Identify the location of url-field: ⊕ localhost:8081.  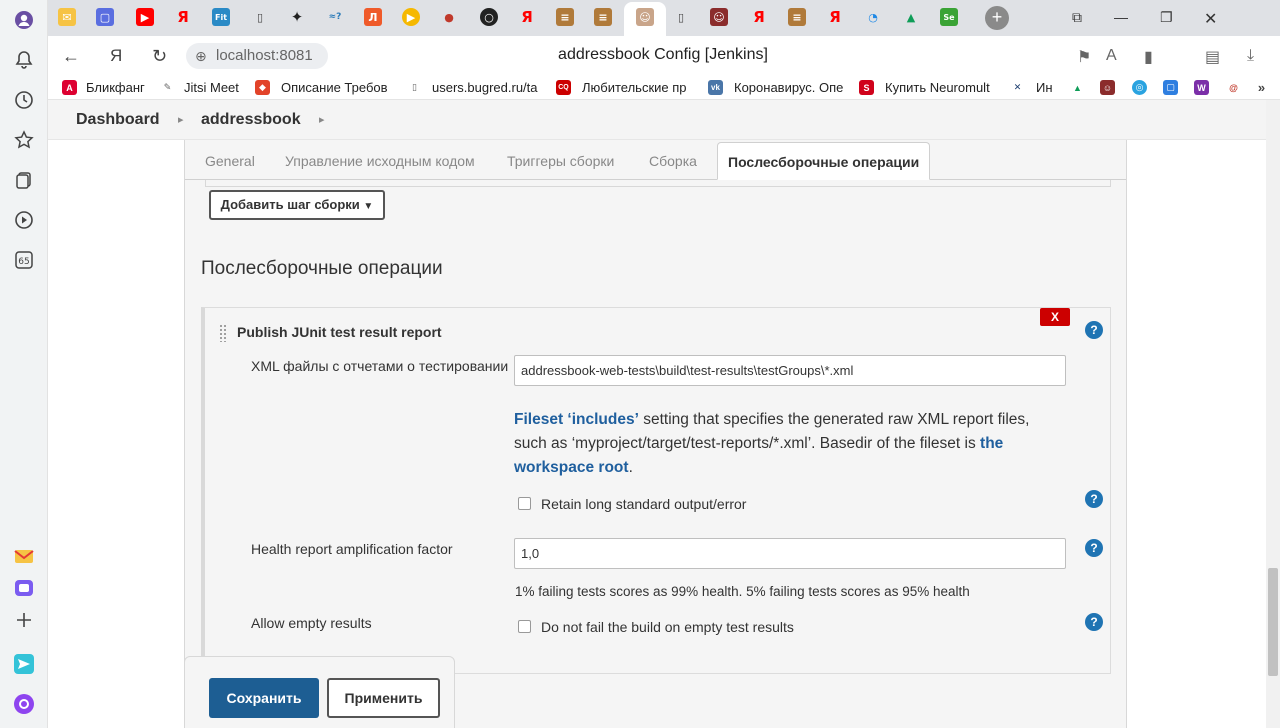
(257, 56).